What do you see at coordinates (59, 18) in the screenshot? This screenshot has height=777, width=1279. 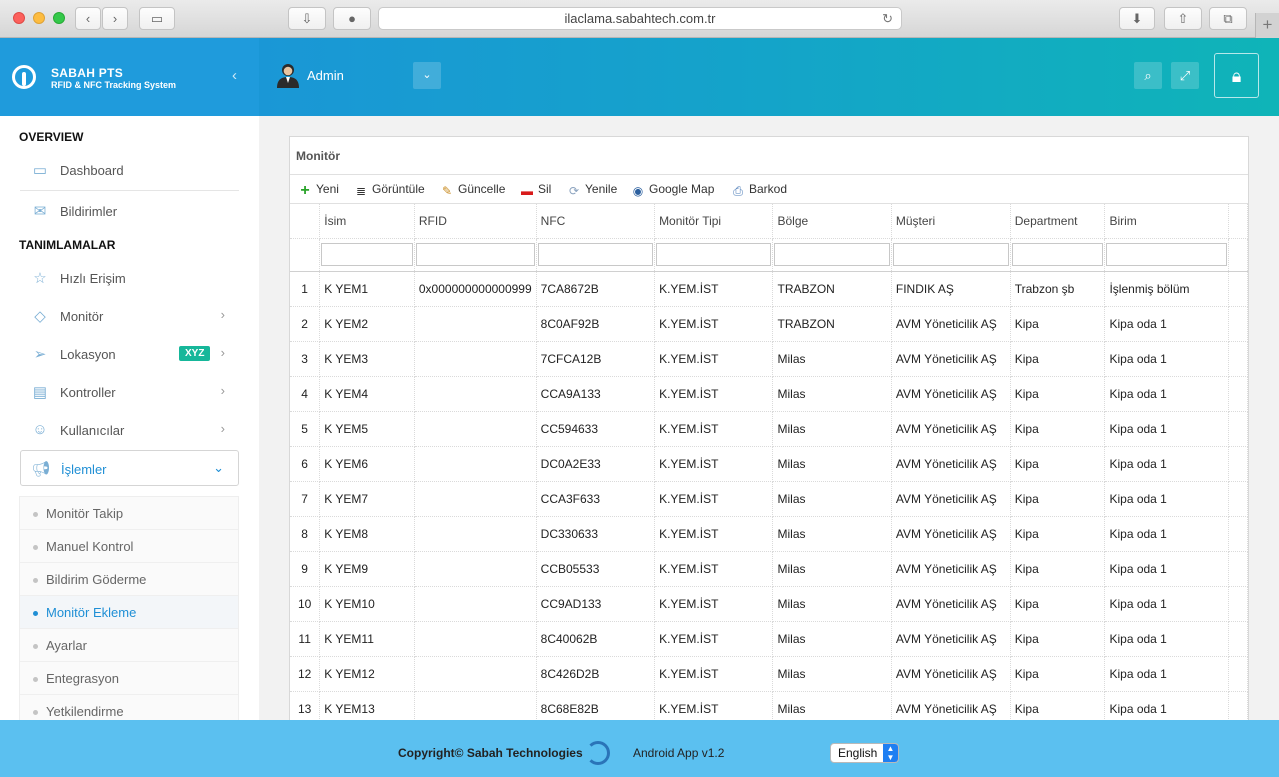 I see `window-zoom-button` at bounding box center [59, 18].